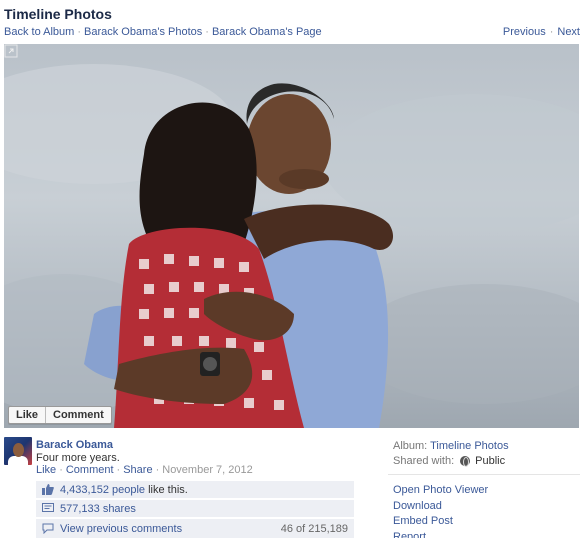 The width and height of the screenshot is (586, 538). What do you see at coordinates (195, 508) in the screenshot?
I see `shares-row: 577,133 shares` at bounding box center [195, 508].